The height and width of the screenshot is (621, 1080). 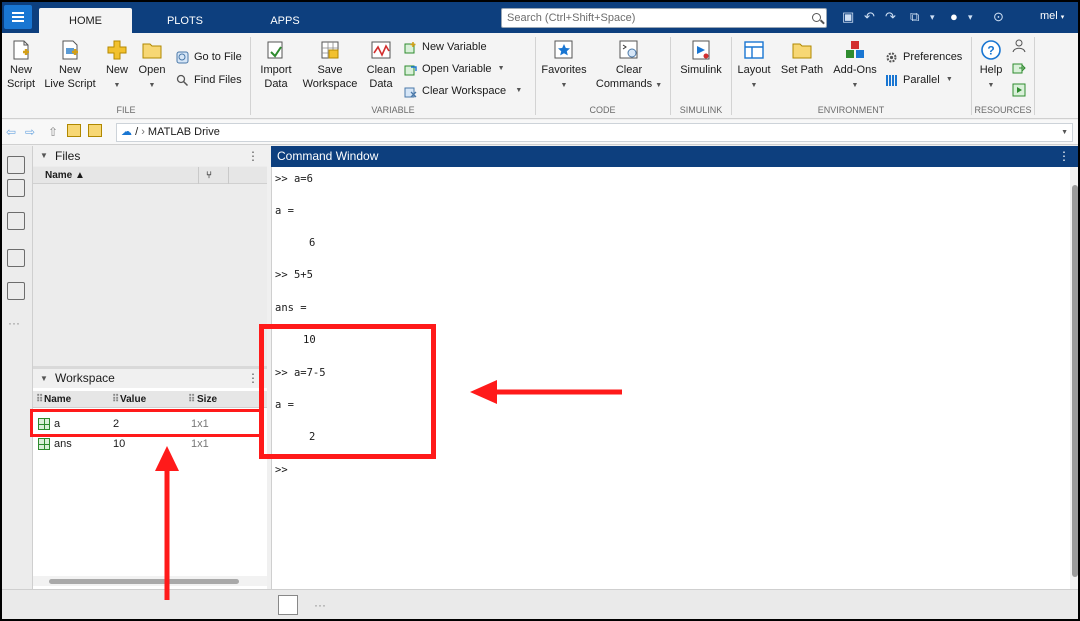 I want to click on path-dropdown-icon: ▼, so click(x=1064, y=132).